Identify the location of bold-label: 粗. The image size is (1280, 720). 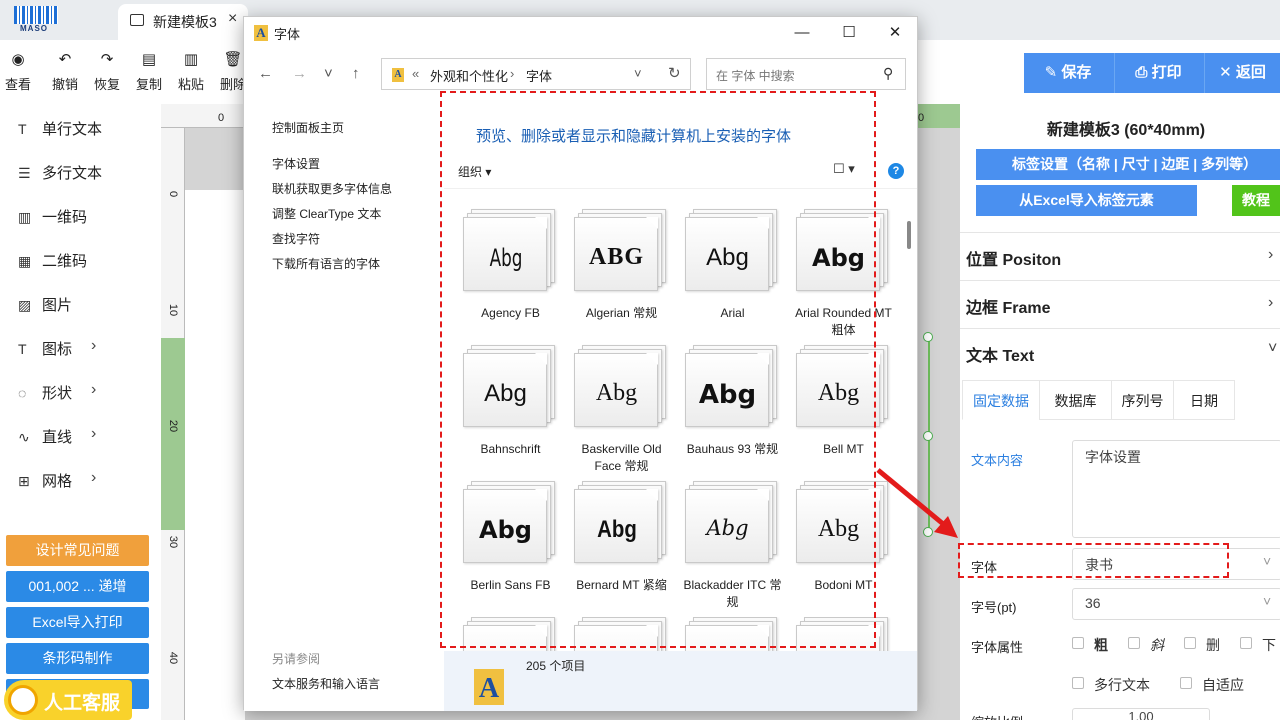
(1101, 645).